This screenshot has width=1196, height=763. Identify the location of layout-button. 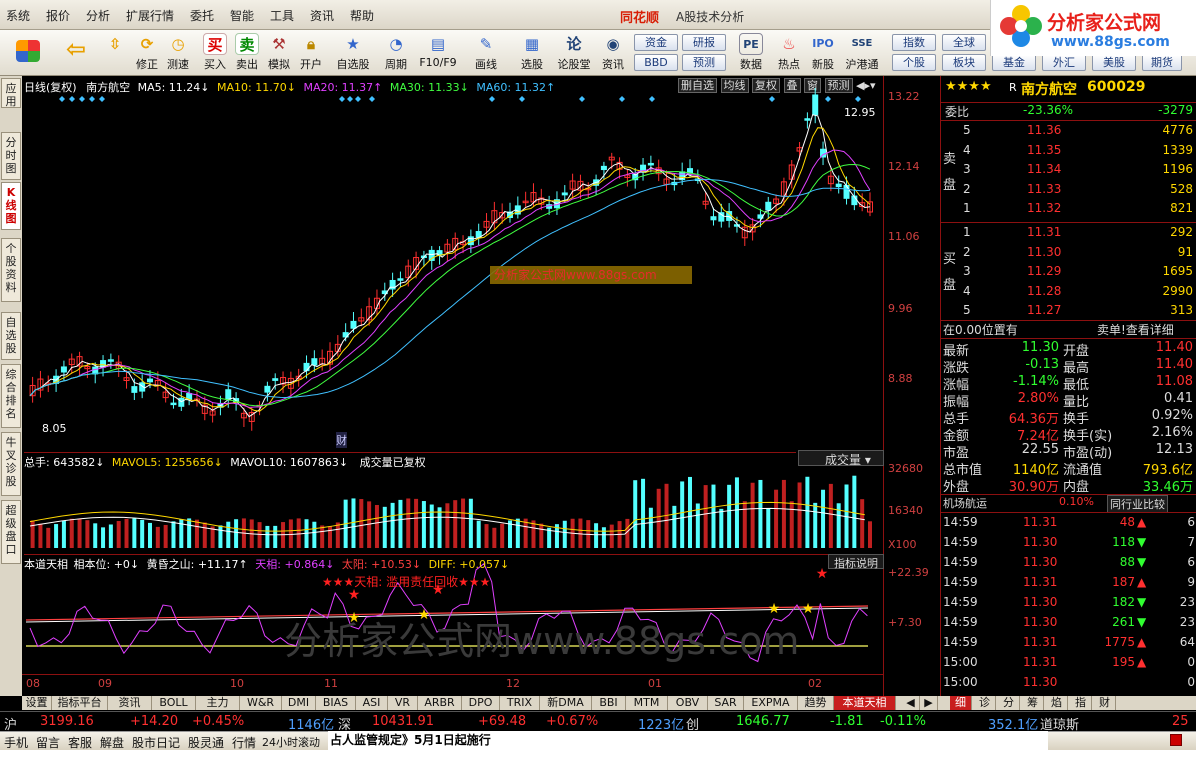
(28, 53).